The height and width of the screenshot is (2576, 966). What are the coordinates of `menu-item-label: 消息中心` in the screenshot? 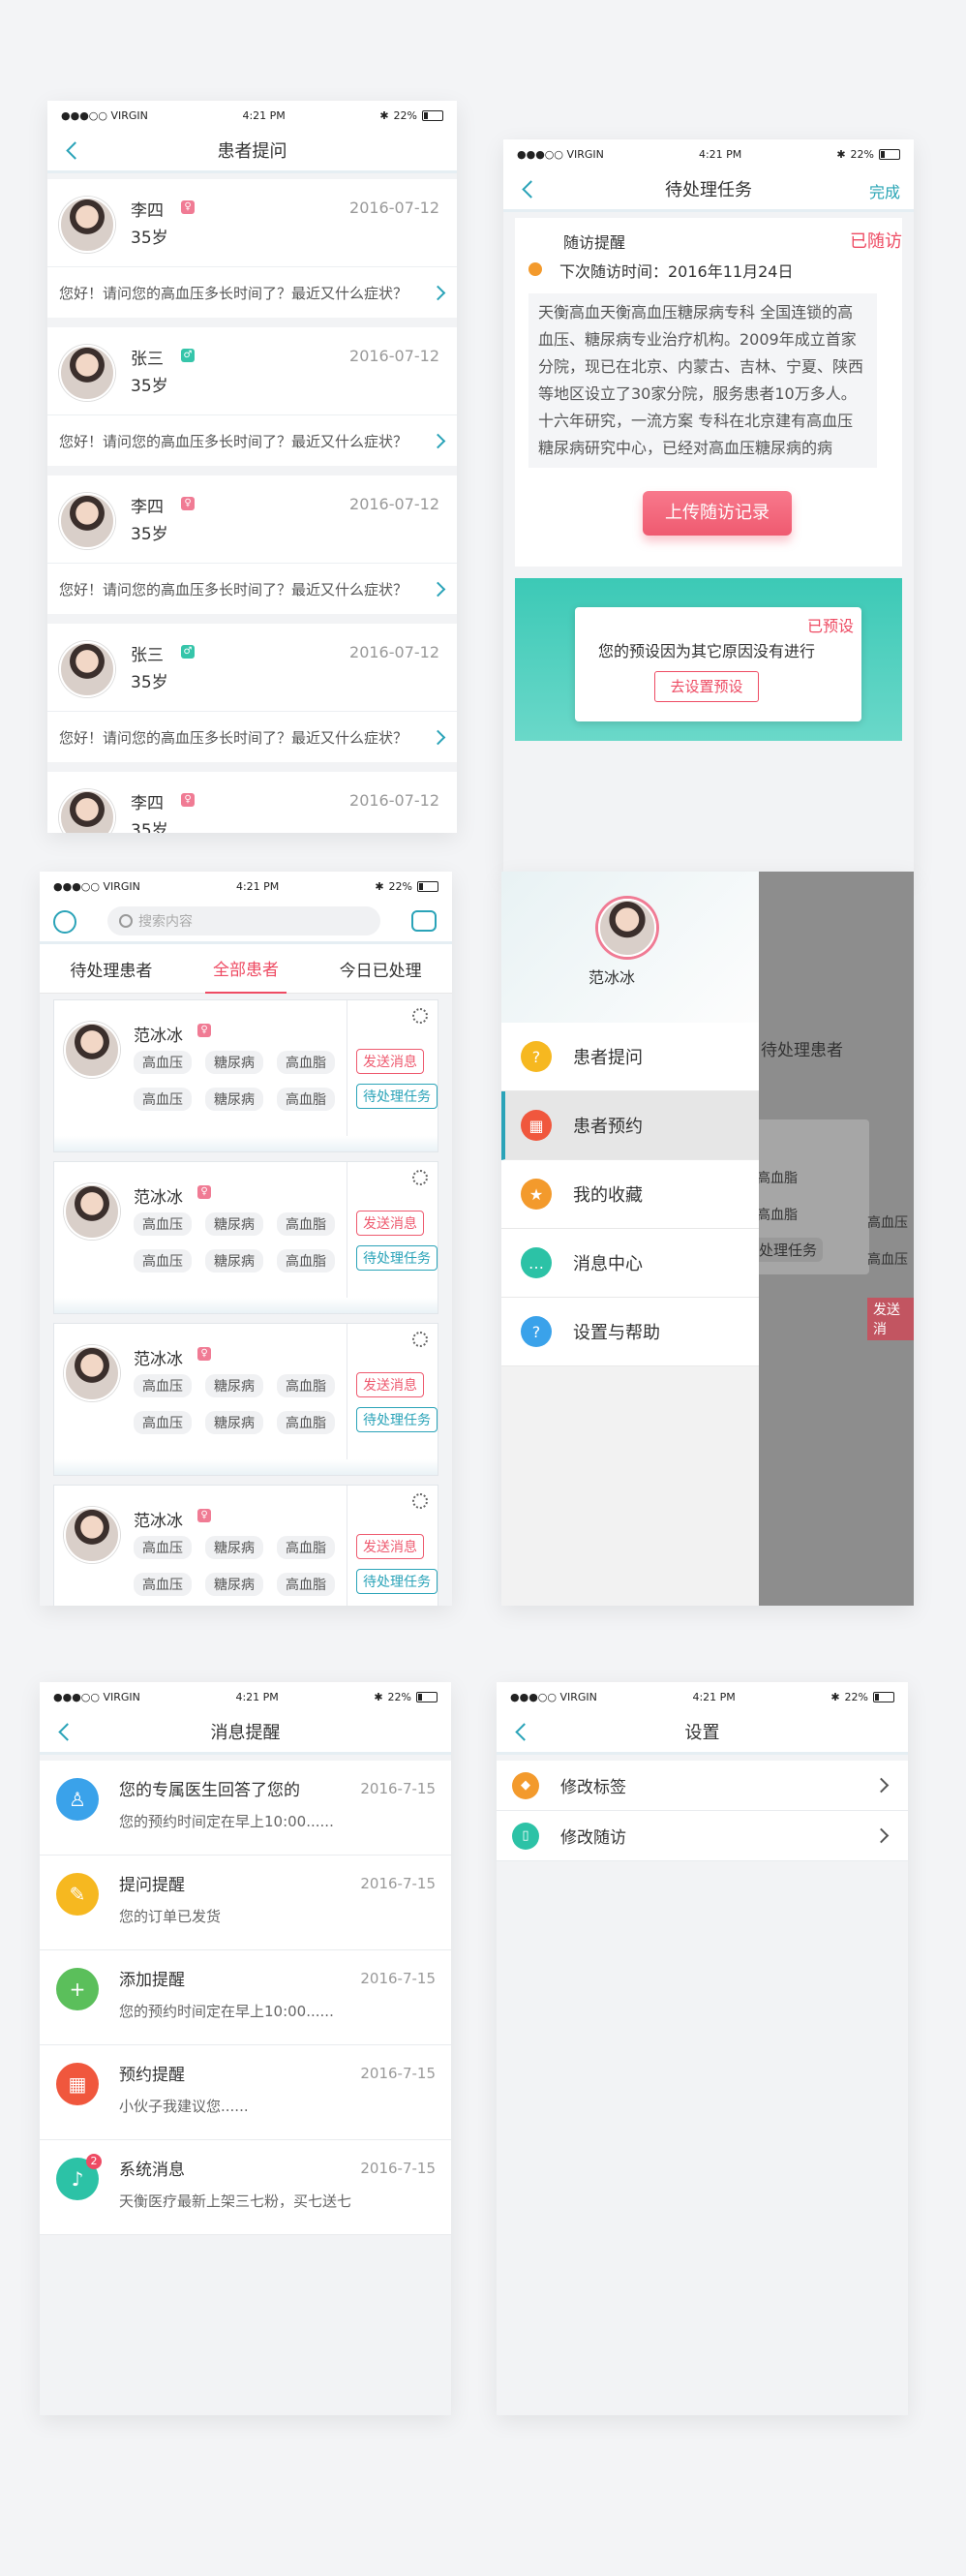 It's located at (608, 1264).